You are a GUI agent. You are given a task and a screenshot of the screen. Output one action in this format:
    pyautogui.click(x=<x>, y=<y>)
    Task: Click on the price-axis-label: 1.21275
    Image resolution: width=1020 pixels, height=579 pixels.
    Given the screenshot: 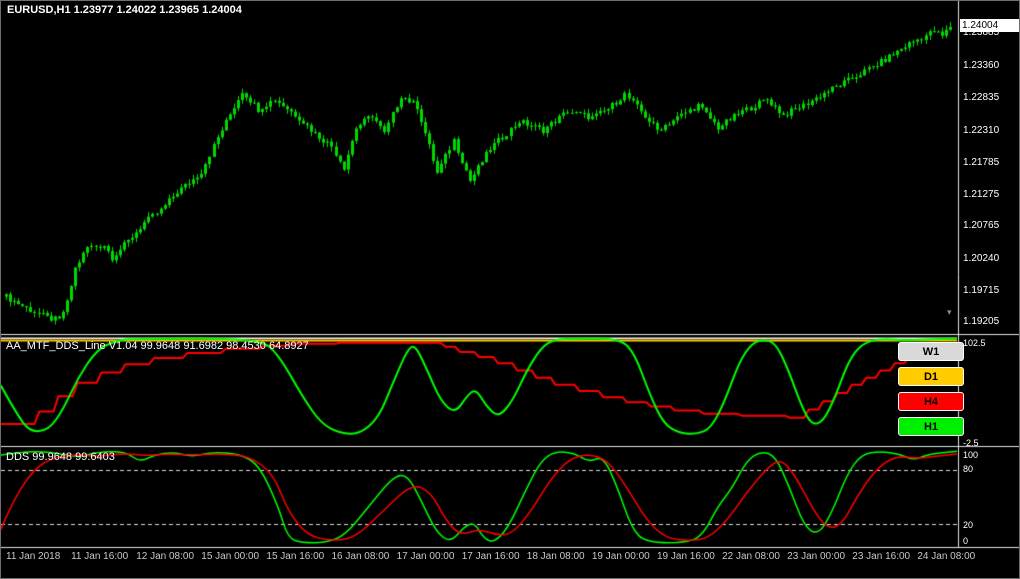 What is the action you would take?
    pyautogui.click(x=981, y=194)
    